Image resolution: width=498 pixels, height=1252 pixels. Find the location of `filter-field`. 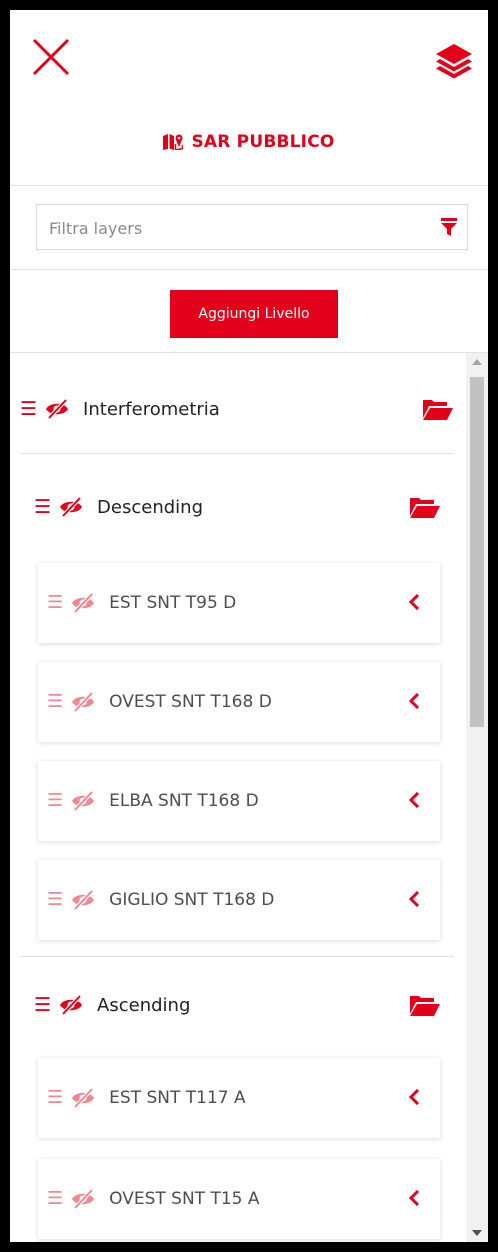

filter-field is located at coordinates (252, 227).